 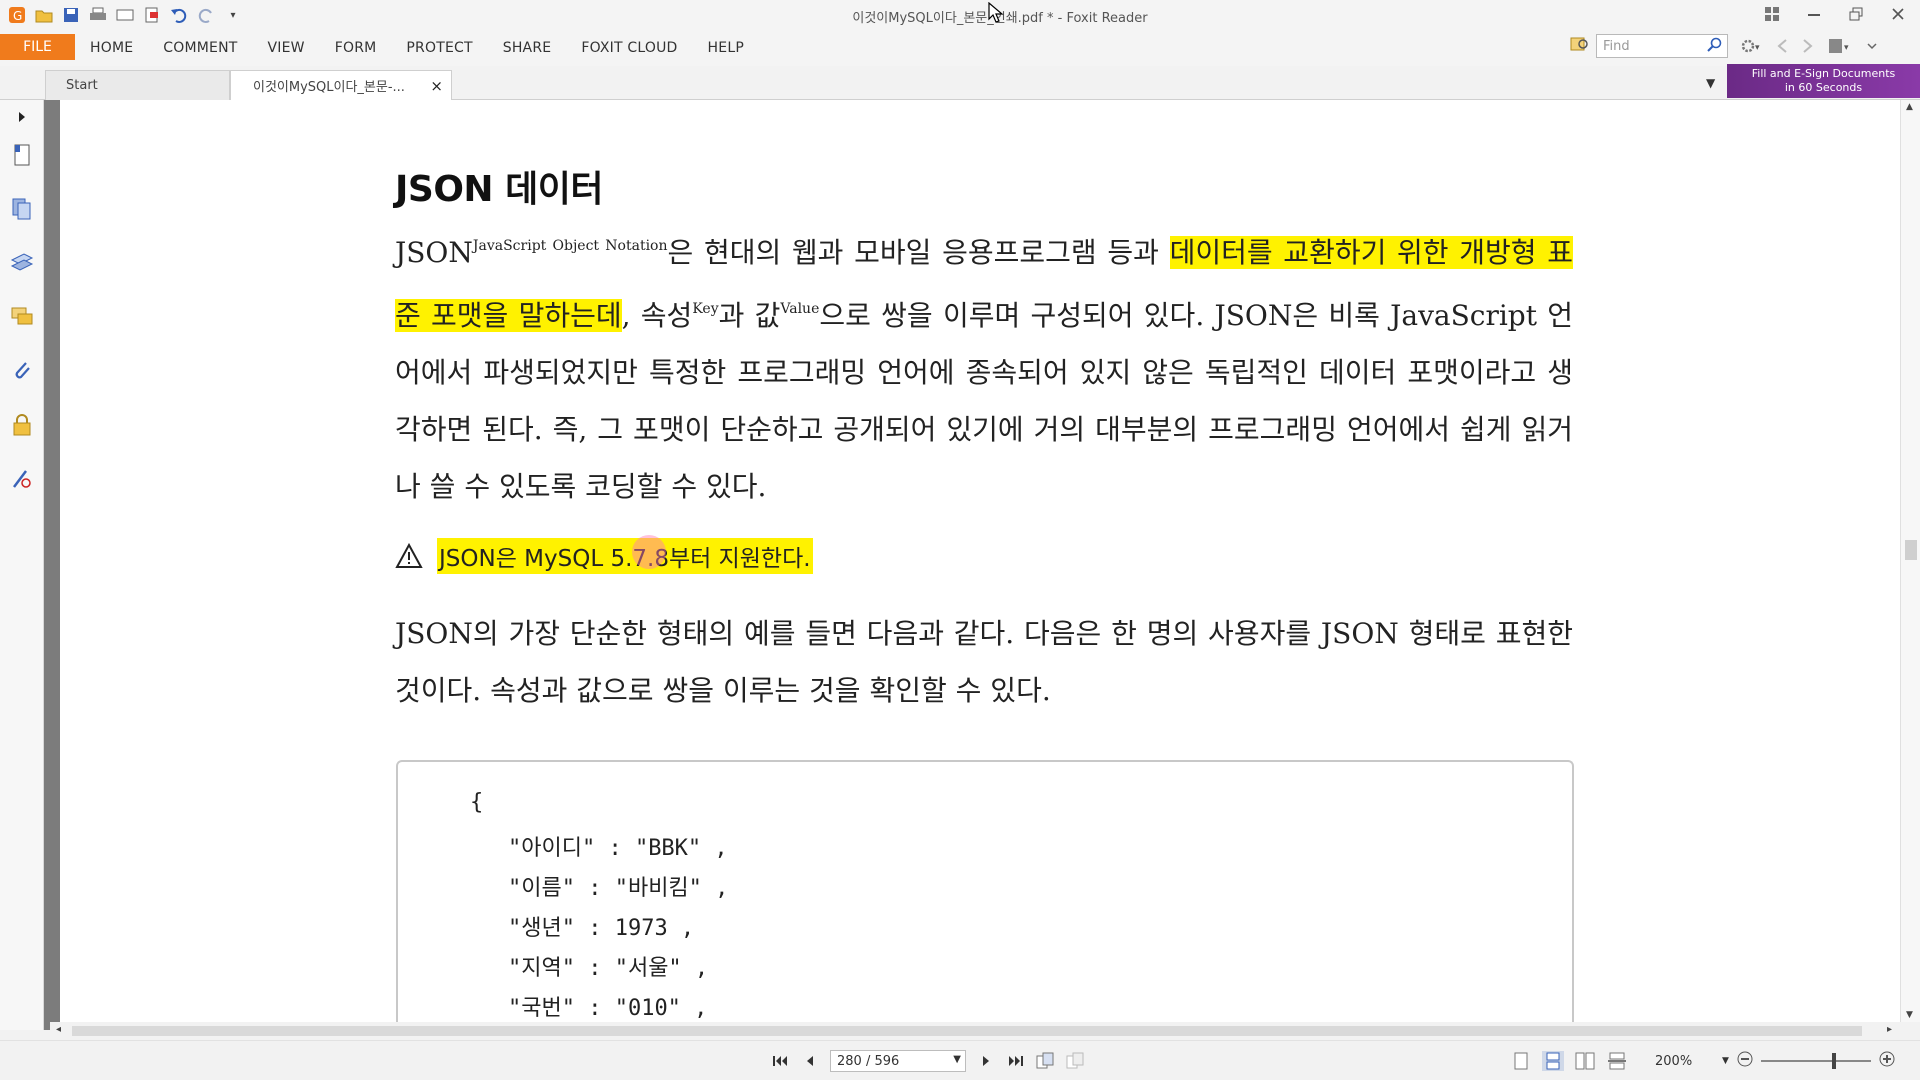 What do you see at coordinates (657, 315) in the screenshot?
I see `text-attribute: , 속성` at bounding box center [657, 315].